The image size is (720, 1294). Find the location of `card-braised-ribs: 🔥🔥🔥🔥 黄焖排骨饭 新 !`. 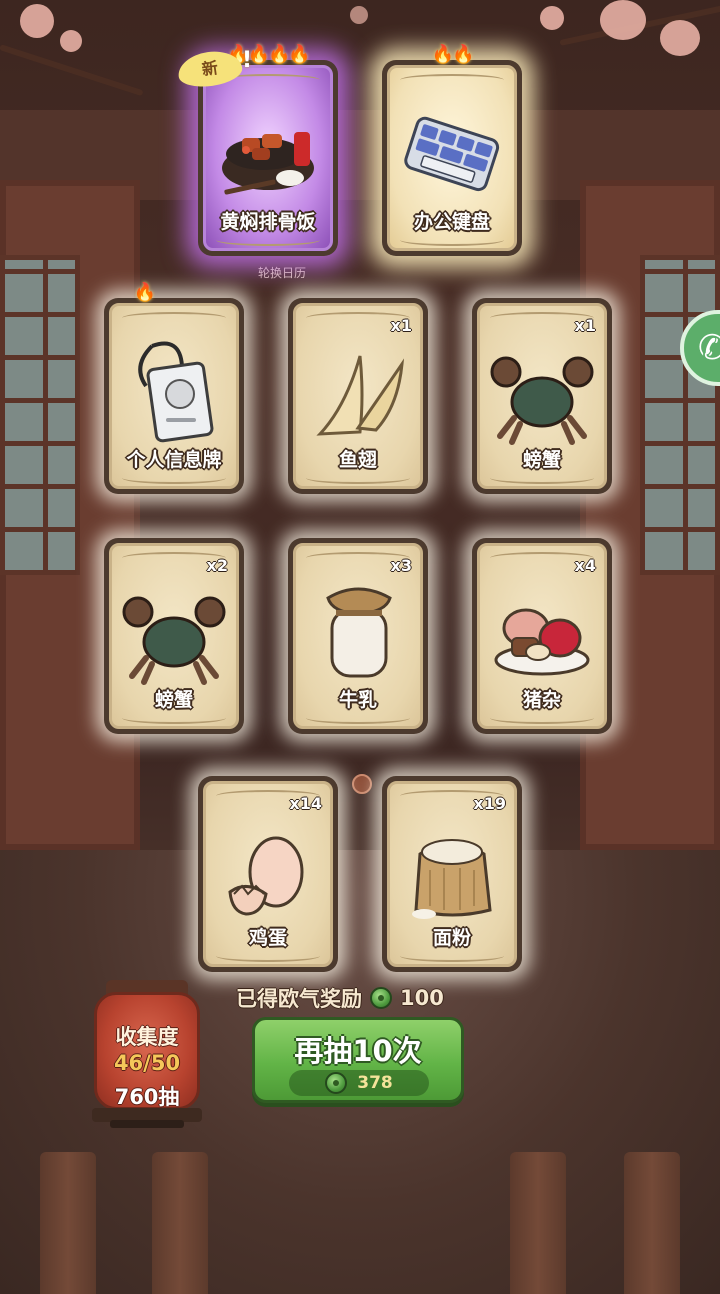

card-braised-ribs: 🔥🔥🔥🔥 黄焖排骨饭 新 ! is located at coordinates (256, 150).